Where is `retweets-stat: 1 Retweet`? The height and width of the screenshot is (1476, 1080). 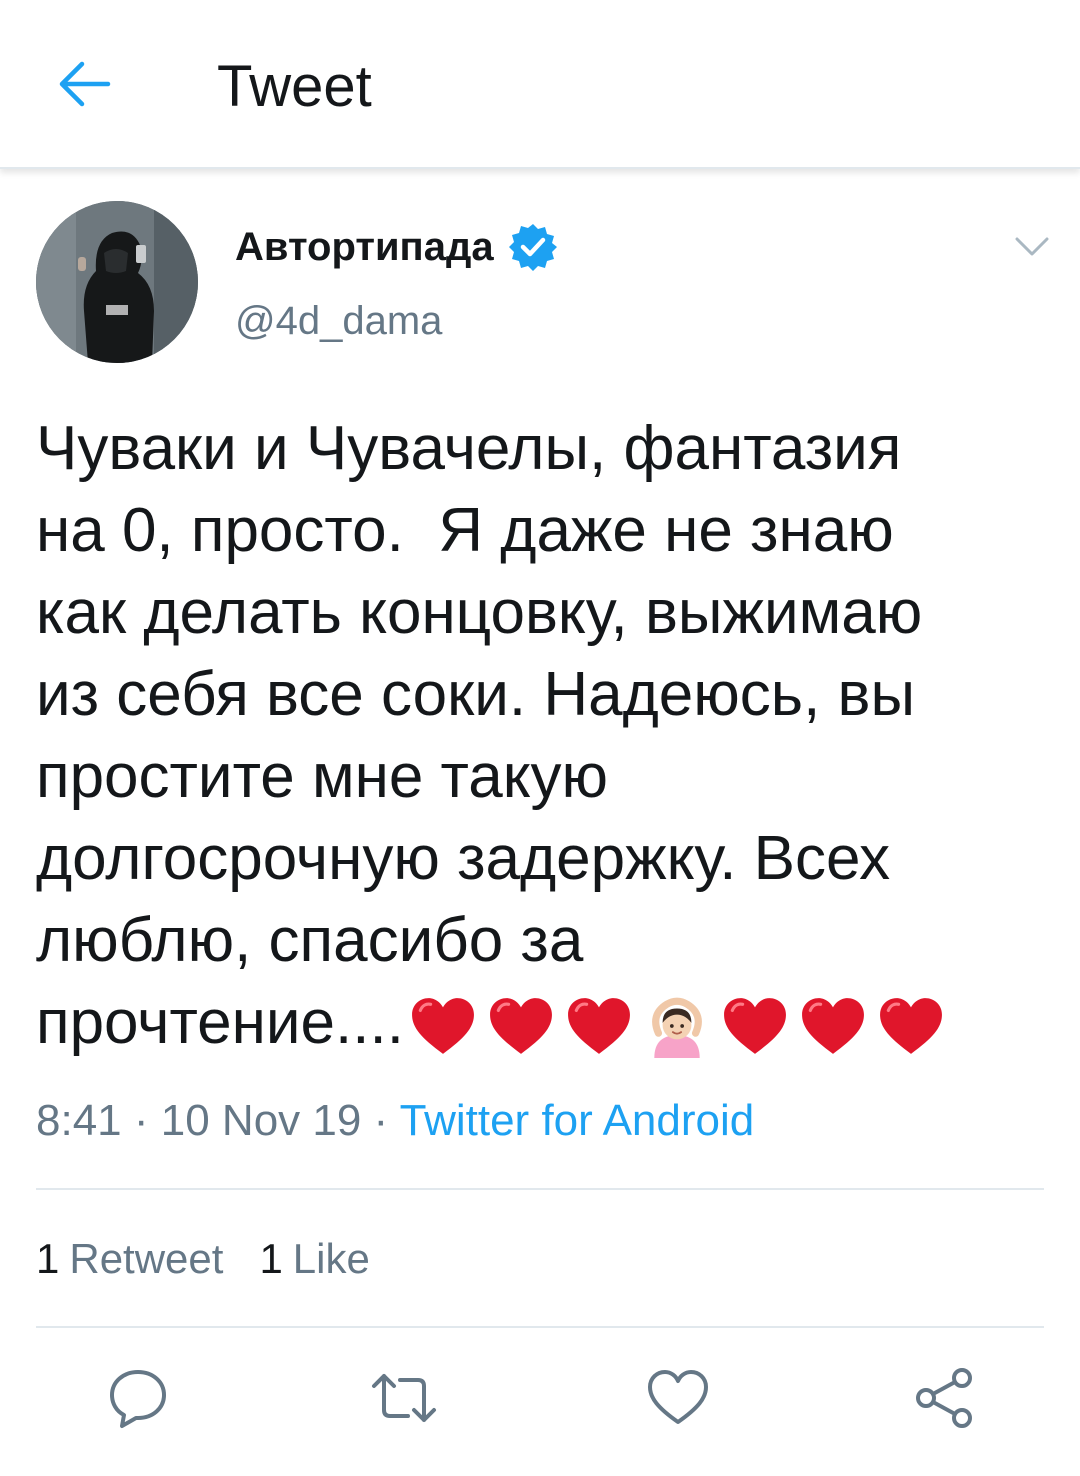
retweets-stat: 1 Retweet is located at coordinates (129, 1259).